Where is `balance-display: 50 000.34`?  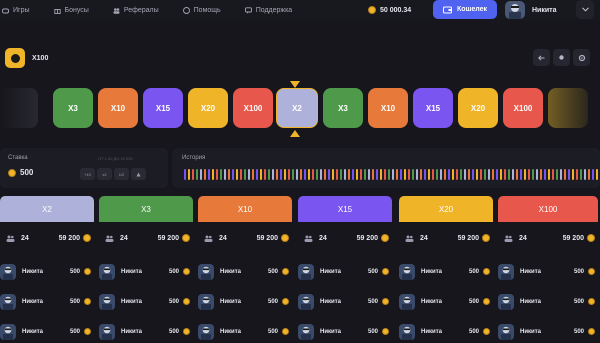
balance-display: 50 000.34 is located at coordinates (389, 10).